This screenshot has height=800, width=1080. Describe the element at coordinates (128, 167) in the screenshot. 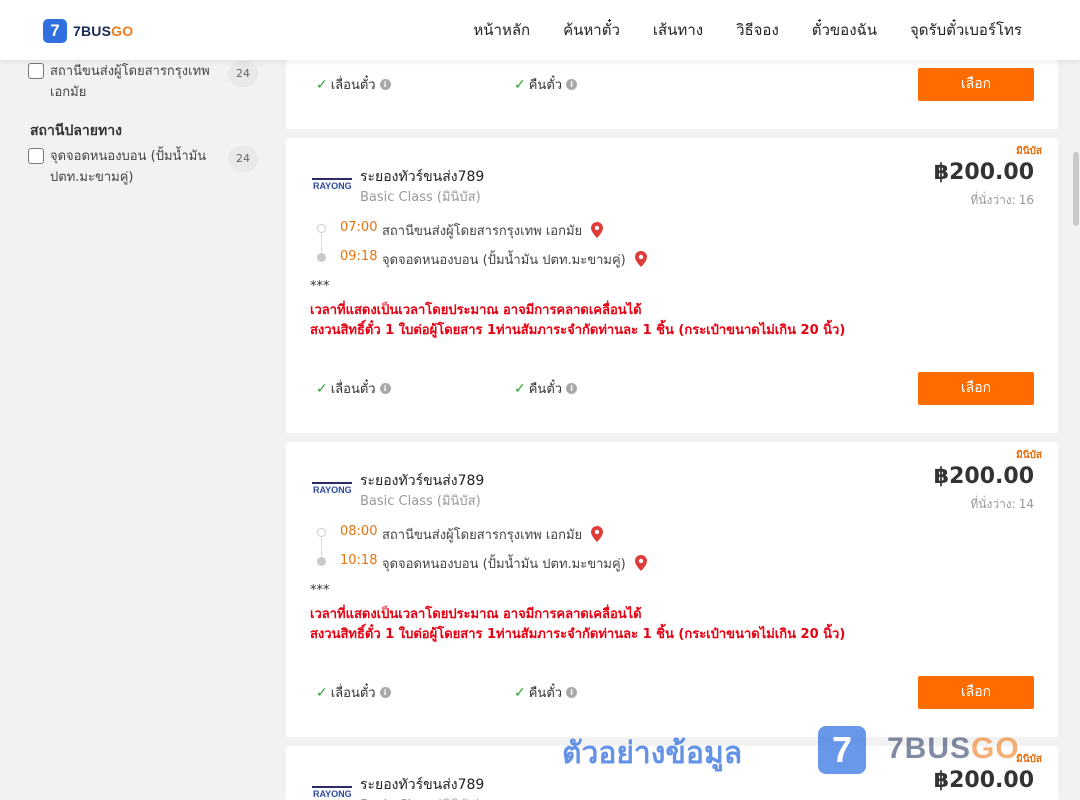

I see `filter-label: จุดจอดหนองบอน (ปั้มน้ำมัน ปตท.มะขามคู่)` at that location.